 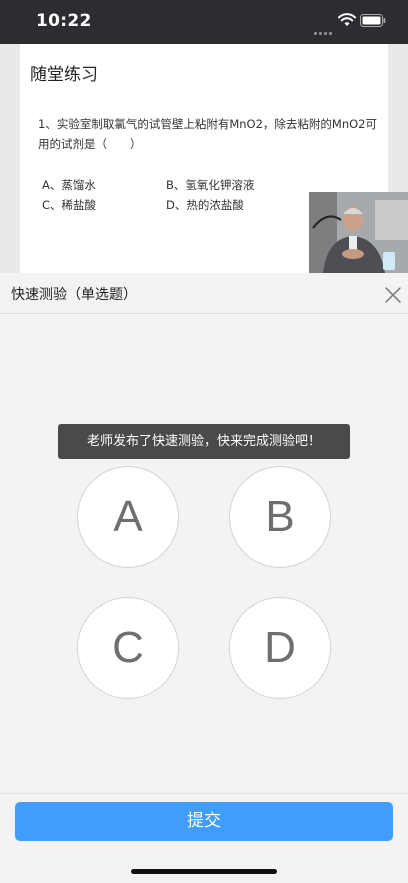 What do you see at coordinates (204, 871) in the screenshot?
I see `home-indicator` at bounding box center [204, 871].